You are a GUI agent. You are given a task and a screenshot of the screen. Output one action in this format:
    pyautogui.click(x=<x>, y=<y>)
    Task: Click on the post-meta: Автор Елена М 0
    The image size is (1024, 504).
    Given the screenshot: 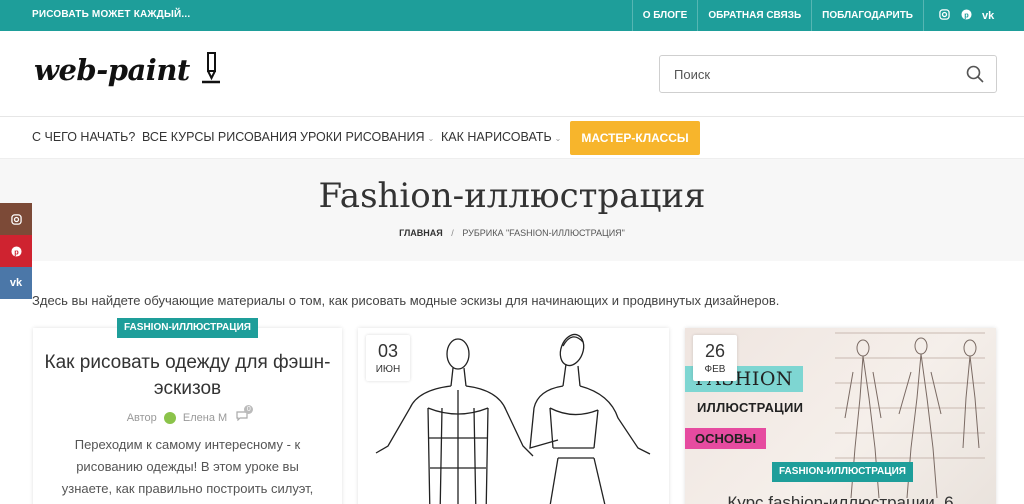 What is the action you would take?
    pyautogui.click(x=187, y=415)
    